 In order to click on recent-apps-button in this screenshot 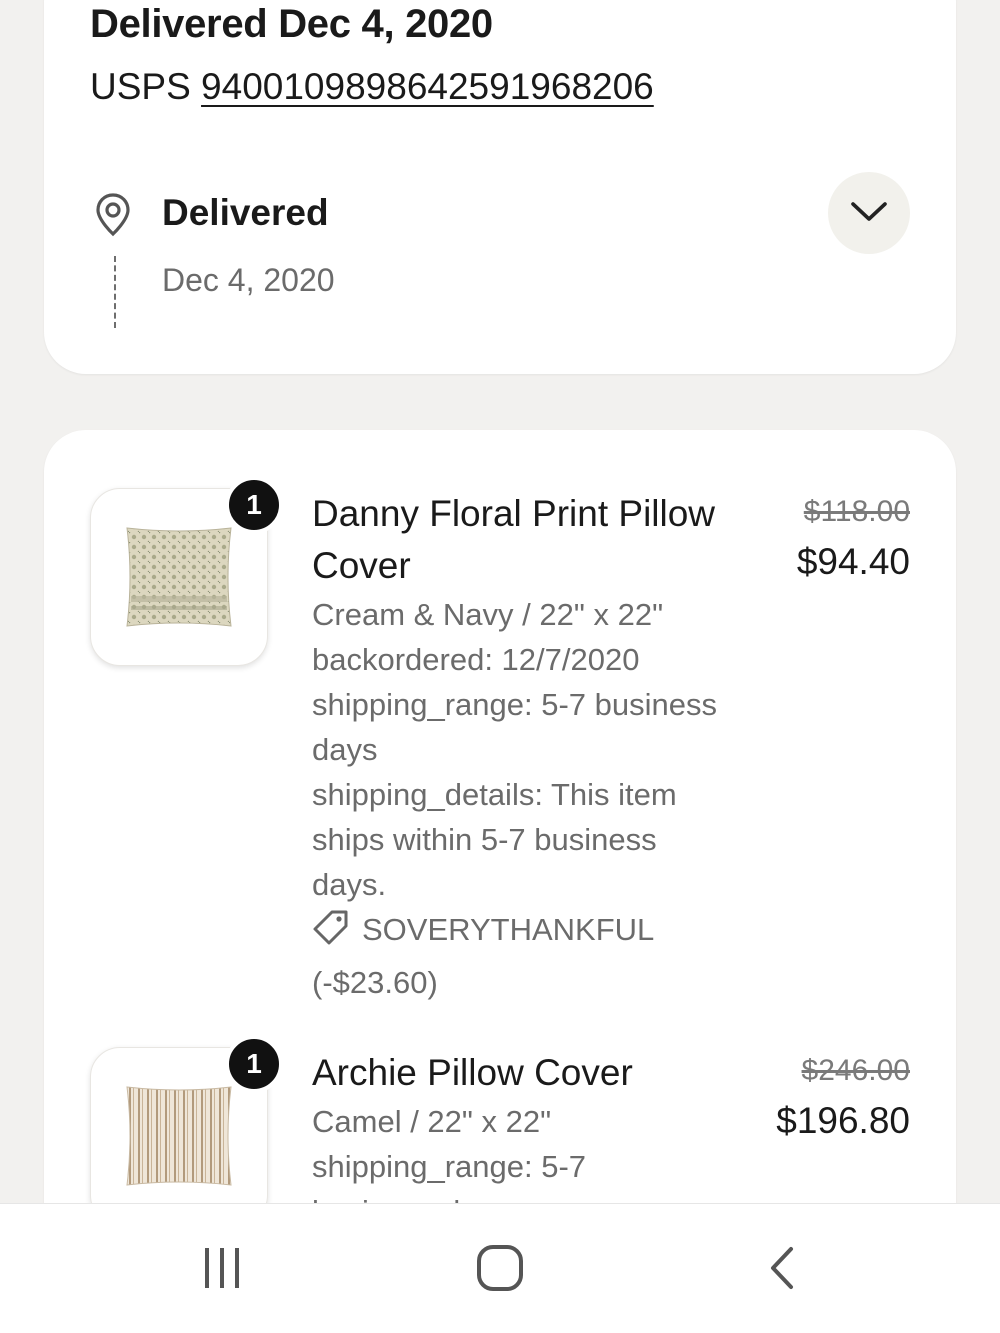, I will do `click(222, 1270)`.